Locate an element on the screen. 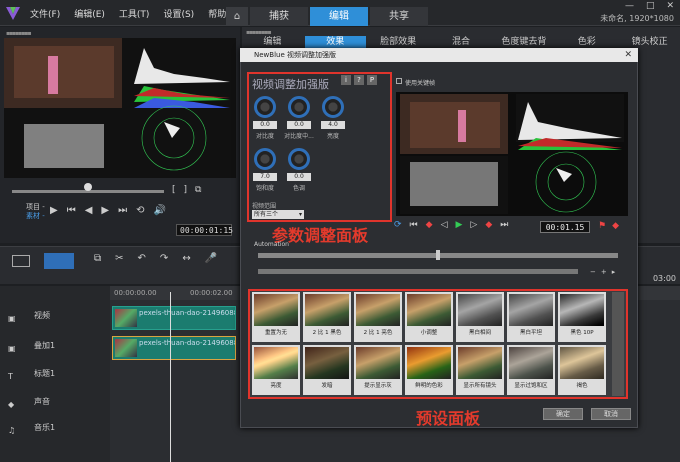 This screenshot has width=680, height=462. clip-mode: 素材 - is located at coordinates (35, 216).